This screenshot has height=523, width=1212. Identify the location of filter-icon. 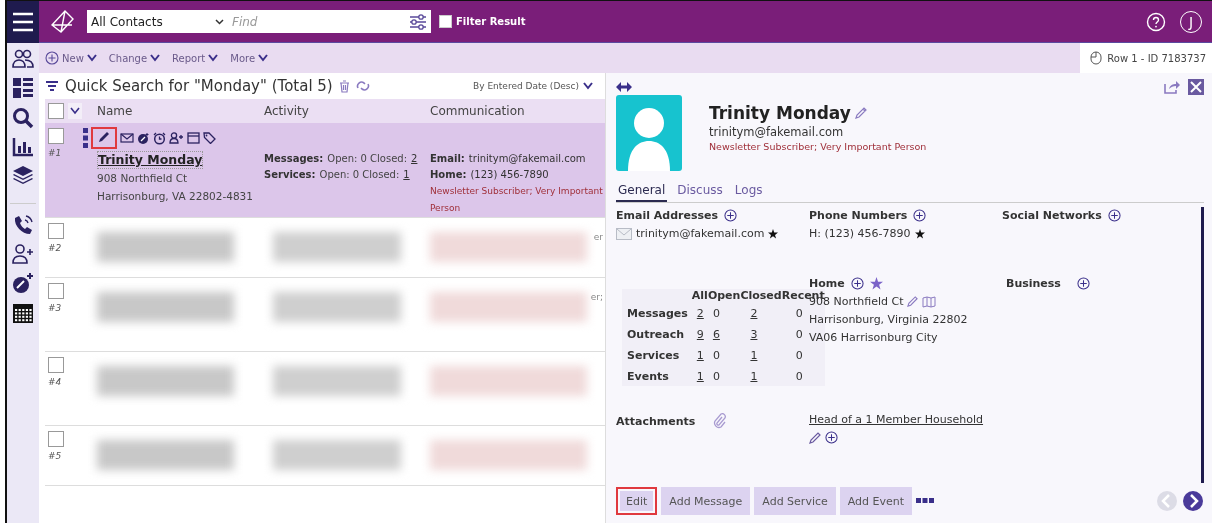
(52, 86).